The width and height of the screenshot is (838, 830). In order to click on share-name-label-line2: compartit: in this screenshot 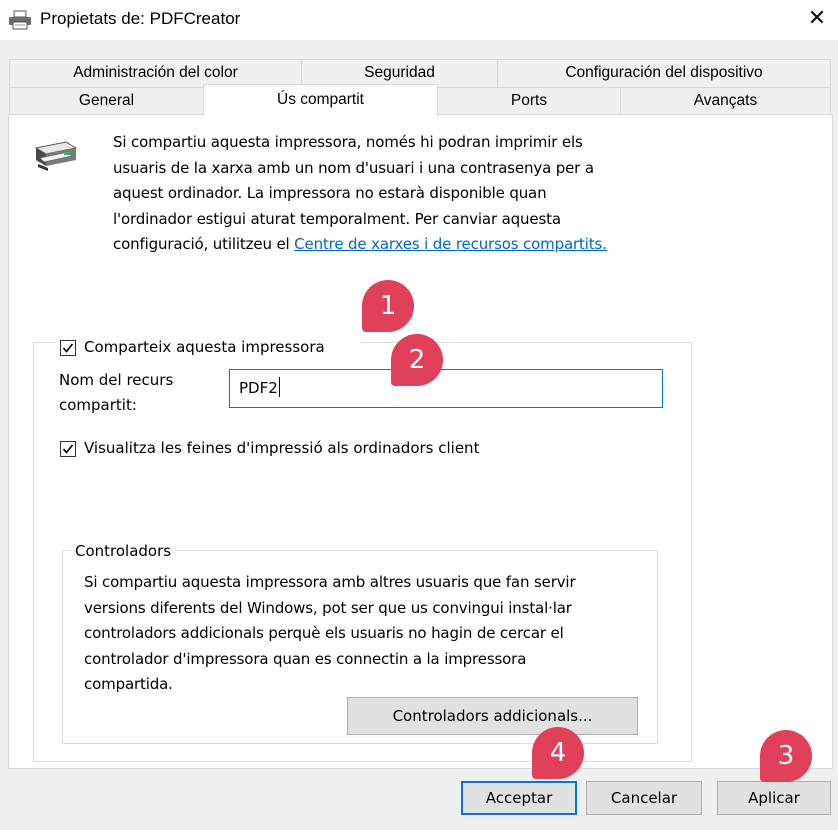, I will do `click(99, 405)`.